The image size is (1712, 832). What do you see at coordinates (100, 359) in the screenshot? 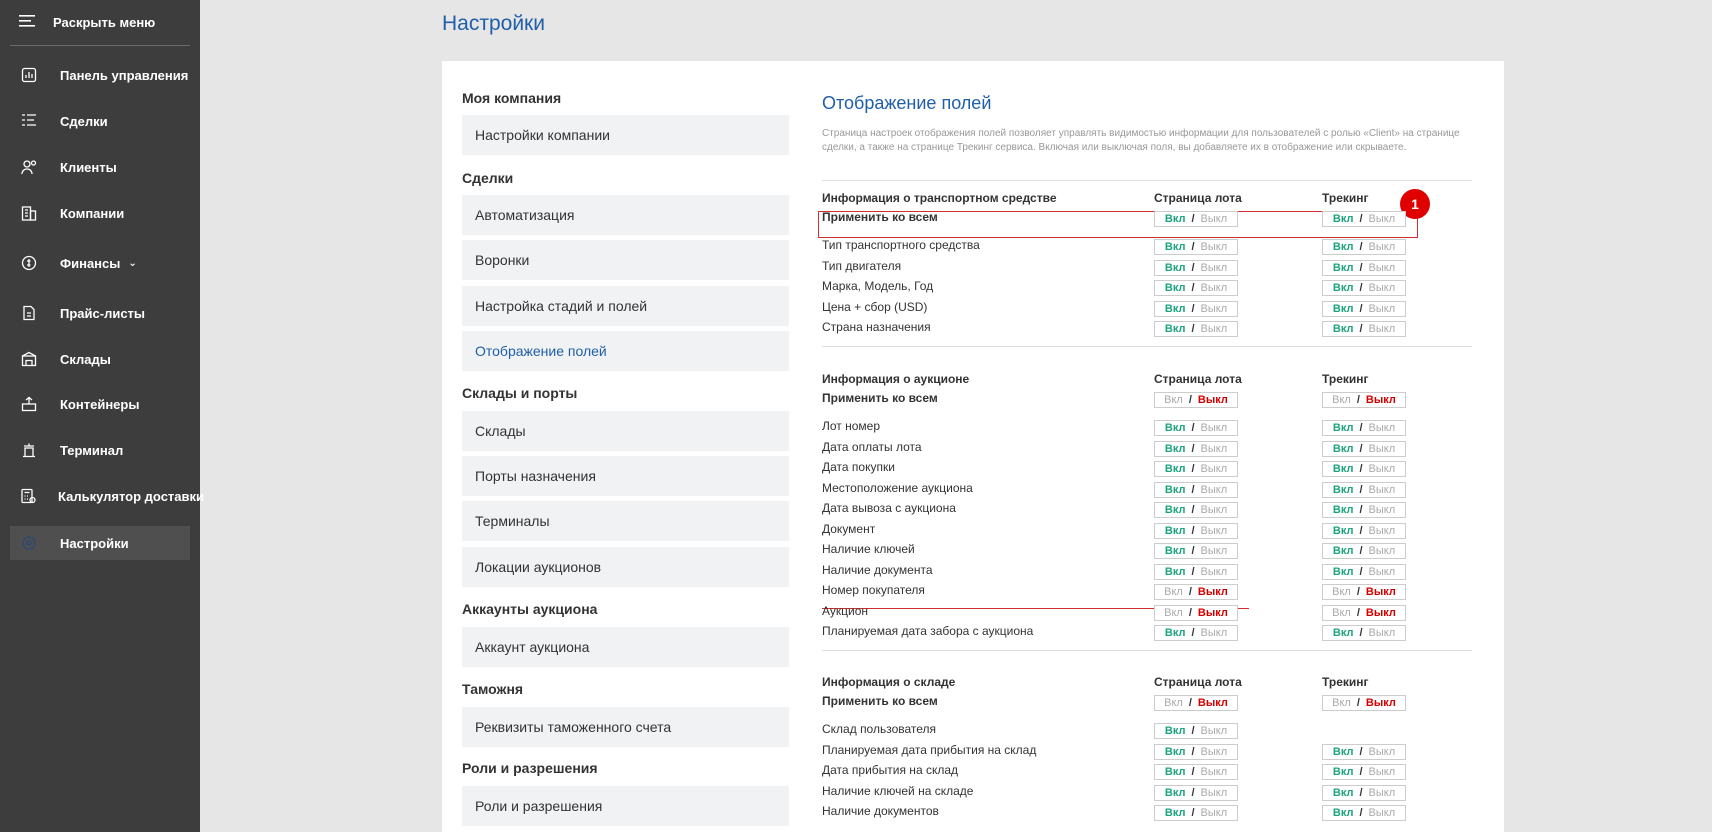
I see `sidebar-item-warehouses: Склады` at bounding box center [100, 359].